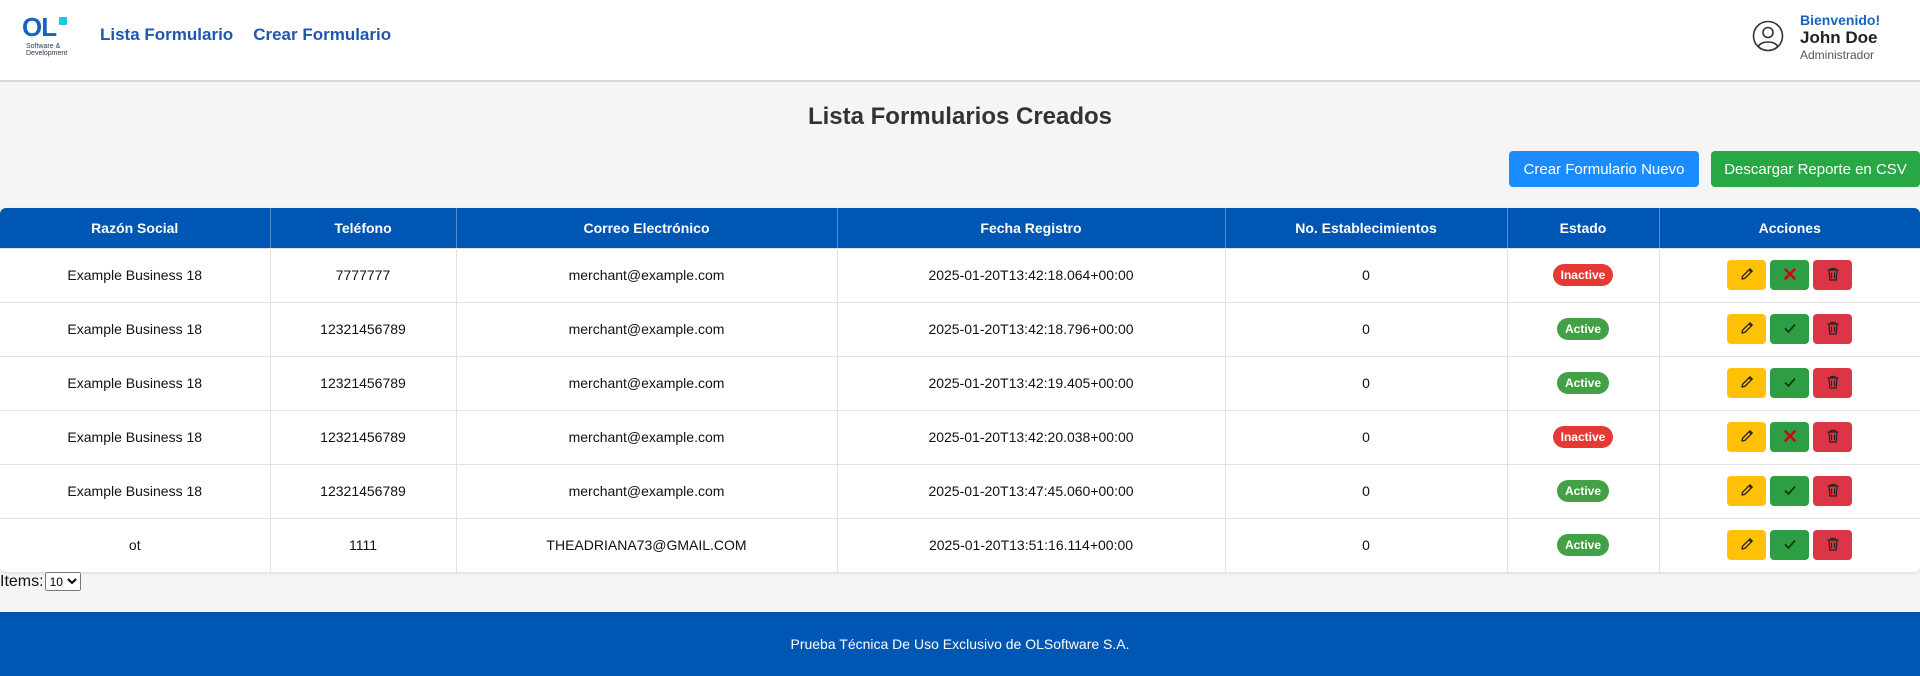 The width and height of the screenshot is (1920, 676). Describe the element at coordinates (1031, 274) in the screenshot. I see `cell-fecha-registro: 2025-01-20T13:42:18.064+00:00` at that location.